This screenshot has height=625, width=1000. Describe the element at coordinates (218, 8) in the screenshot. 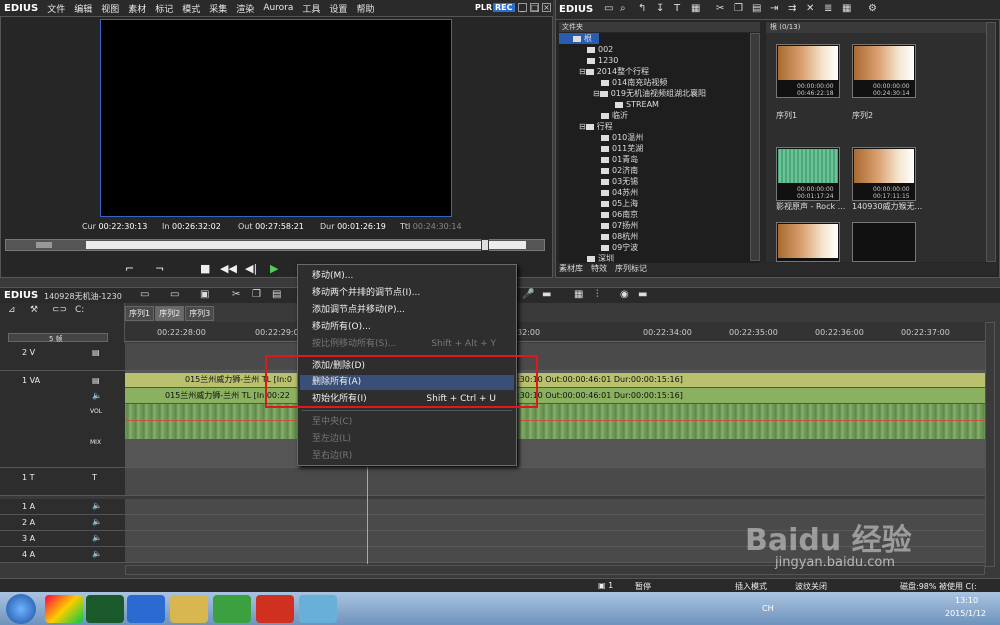

I see `menu-capture: 采集` at that location.